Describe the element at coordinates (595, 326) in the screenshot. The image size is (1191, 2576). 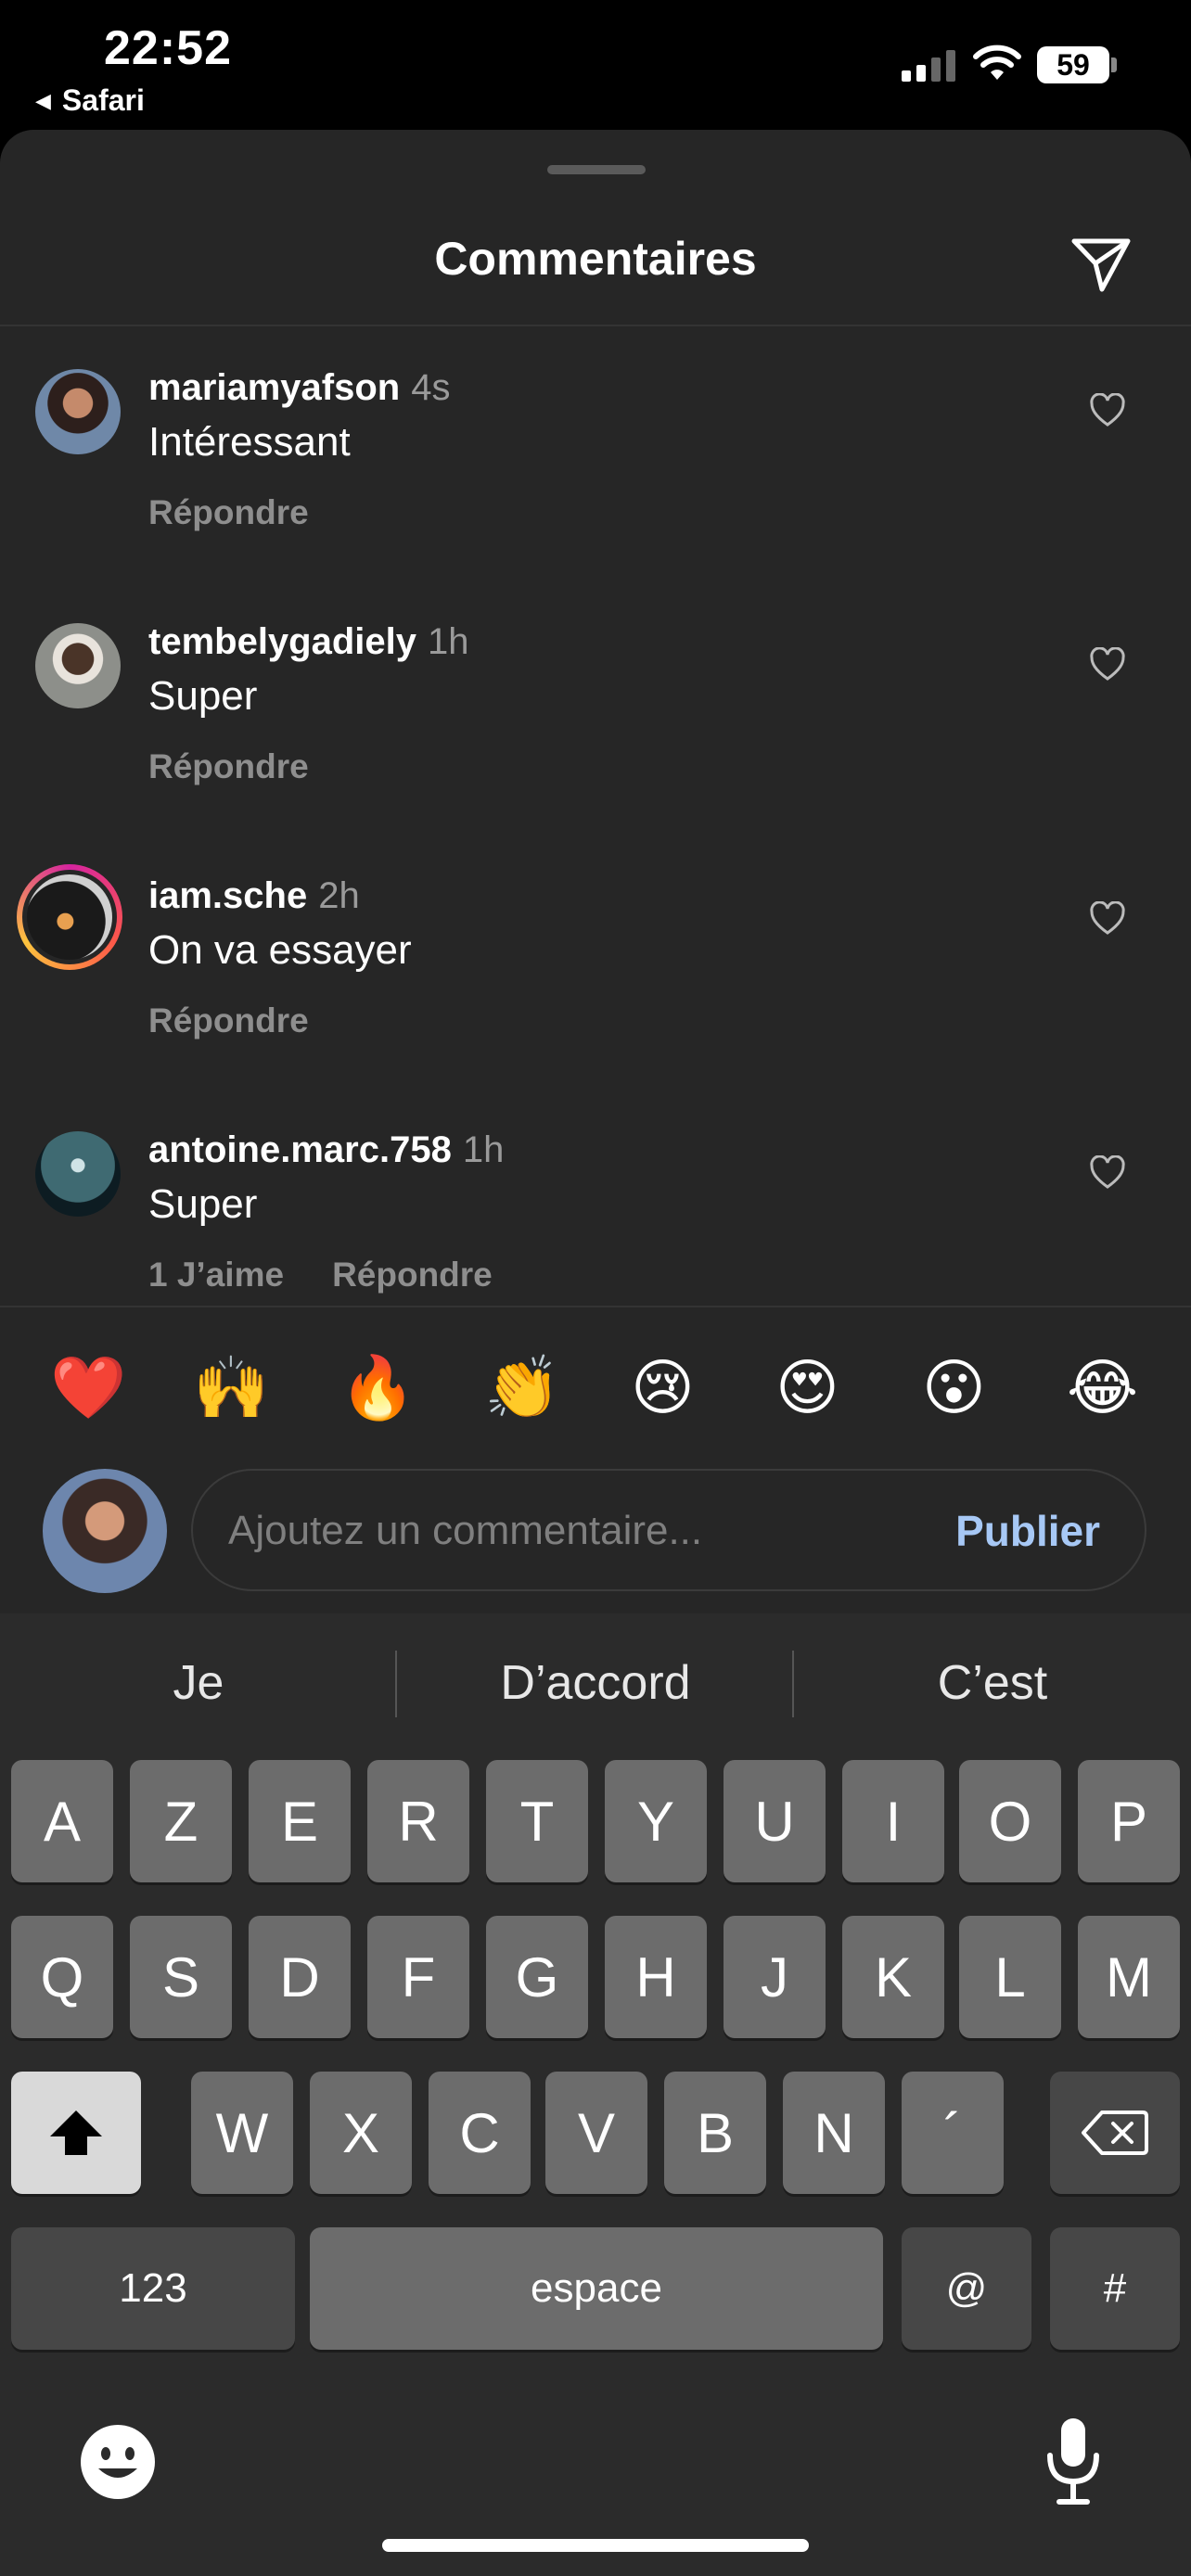
I see `header-divider` at that location.